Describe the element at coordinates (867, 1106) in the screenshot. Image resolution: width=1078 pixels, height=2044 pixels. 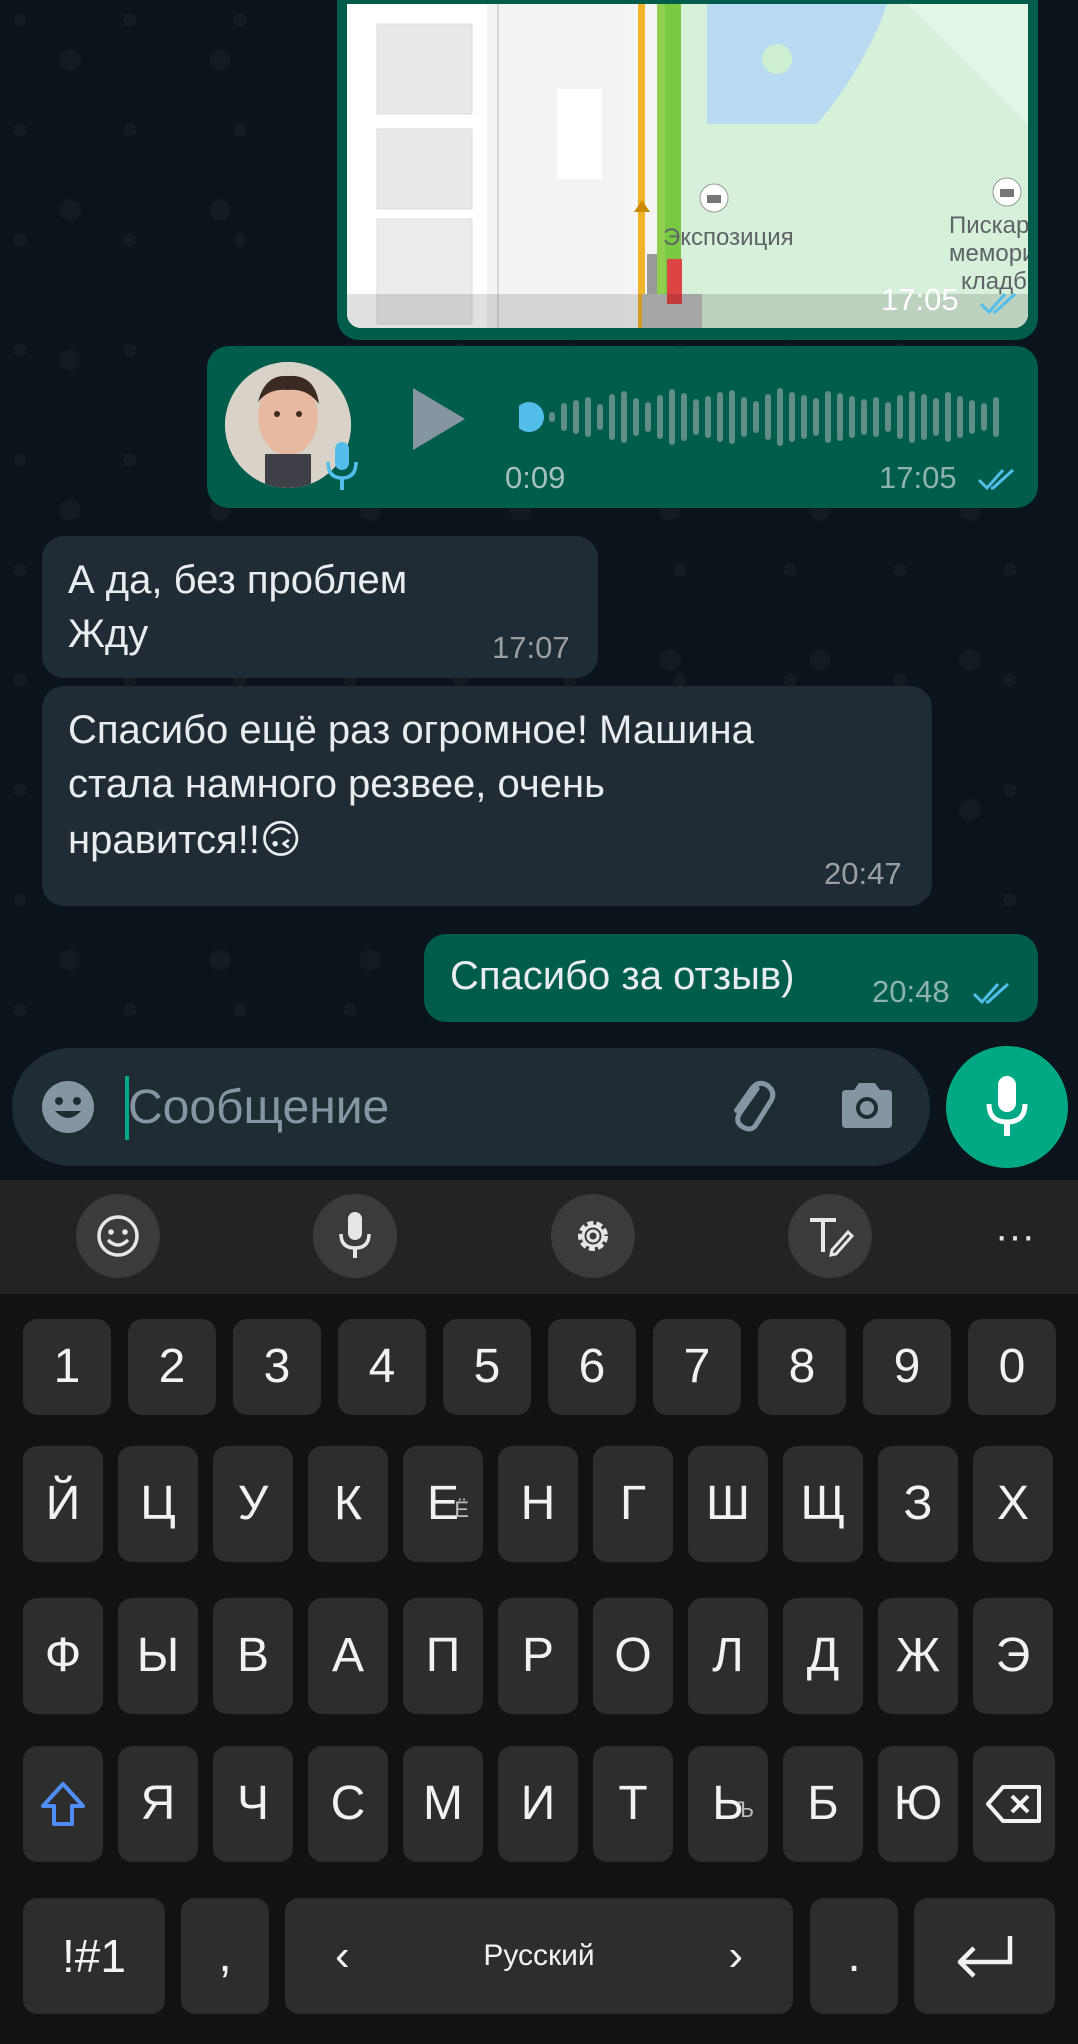
I see `camera-icon` at that location.